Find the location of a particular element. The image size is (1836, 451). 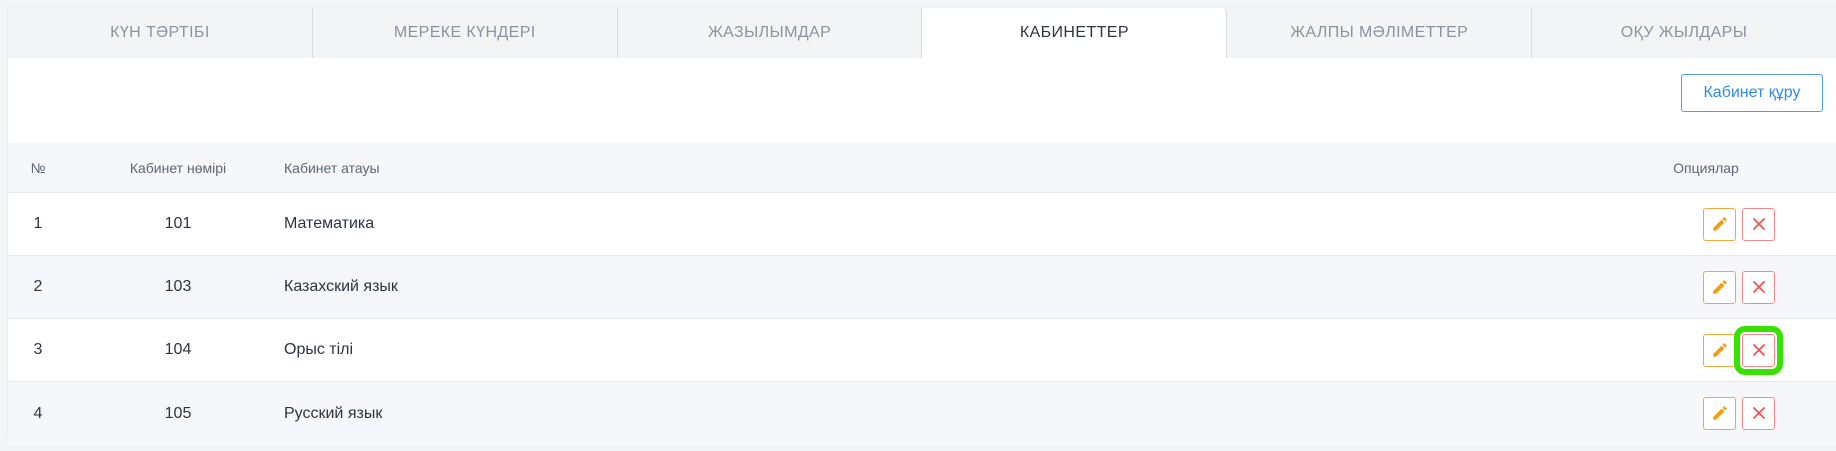

room-name: Казахский язык is located at coordinates (341, 286).